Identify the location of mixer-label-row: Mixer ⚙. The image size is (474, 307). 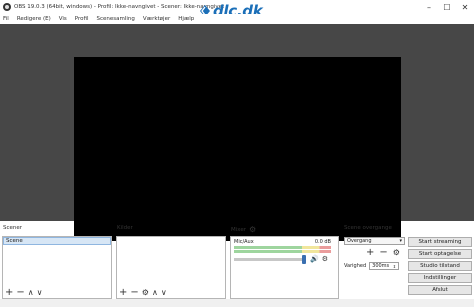
(243, 229).